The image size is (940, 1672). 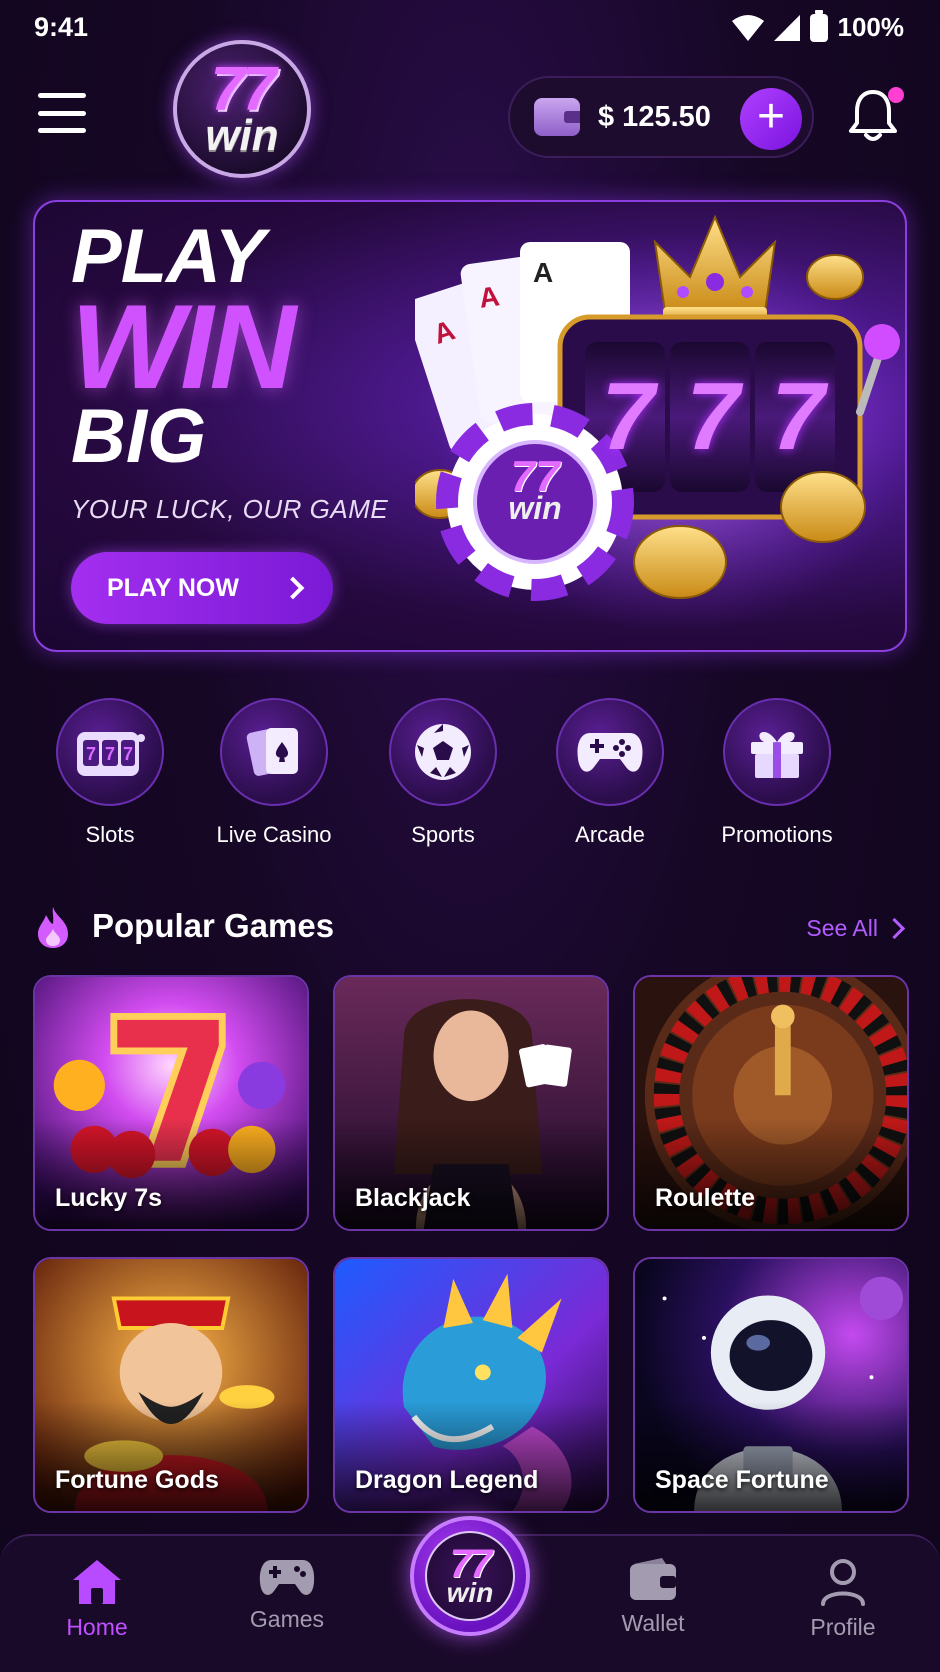 What do you see at coordinates (213, 925) in the screenshot?
I see `section-title: Popular Games` at bounding box center [213, 925].